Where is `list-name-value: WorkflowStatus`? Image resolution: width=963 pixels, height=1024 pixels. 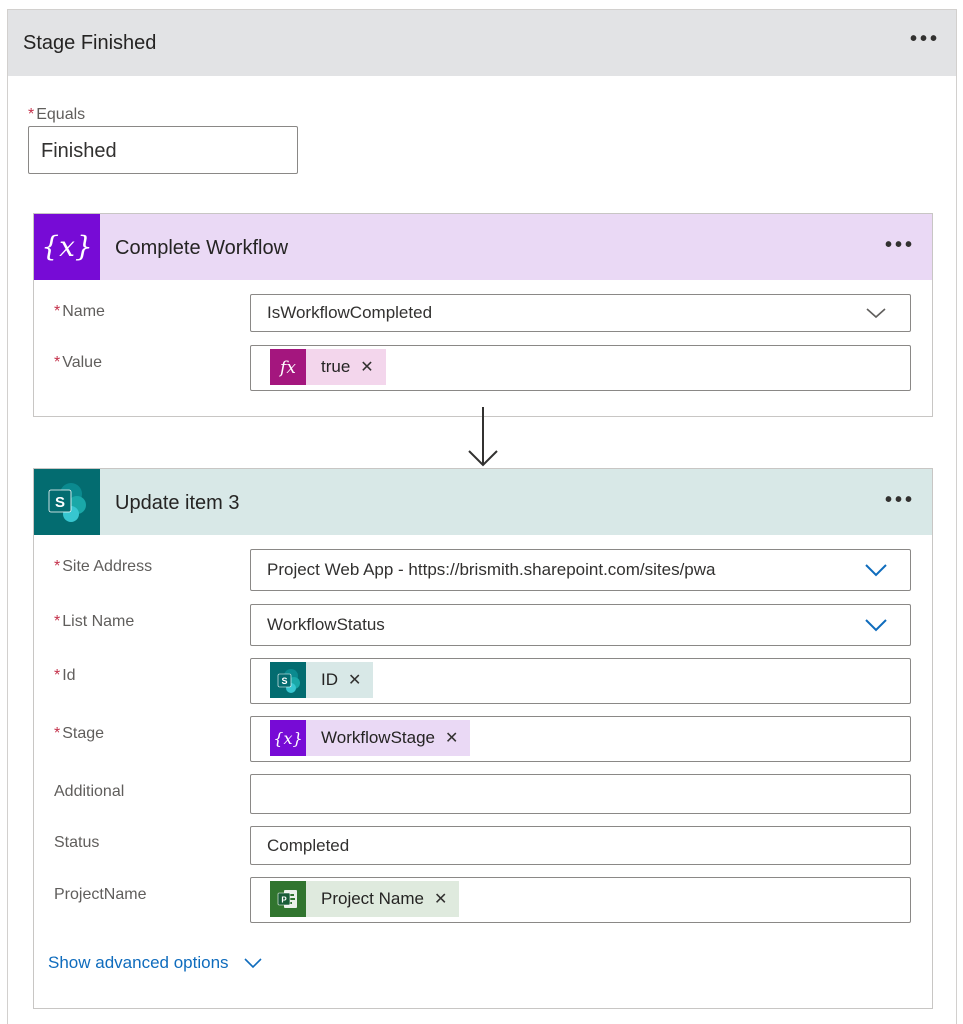 list-name-value: WorkflowStatus is located at coordinates (326, 624).